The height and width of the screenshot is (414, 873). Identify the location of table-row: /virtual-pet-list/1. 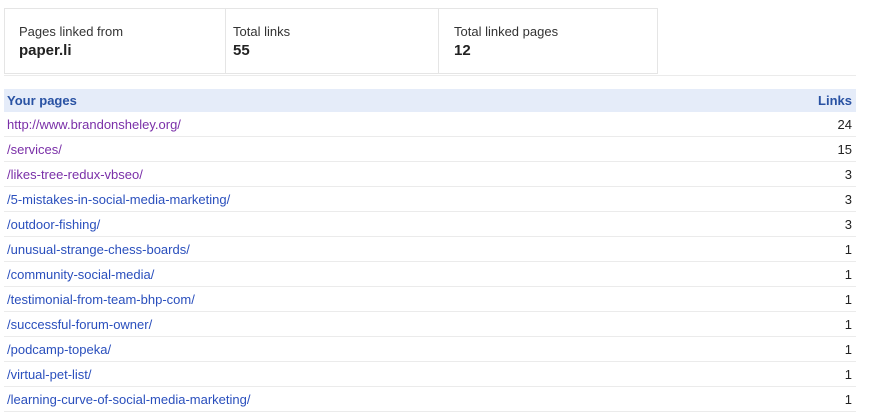
(430, 374).